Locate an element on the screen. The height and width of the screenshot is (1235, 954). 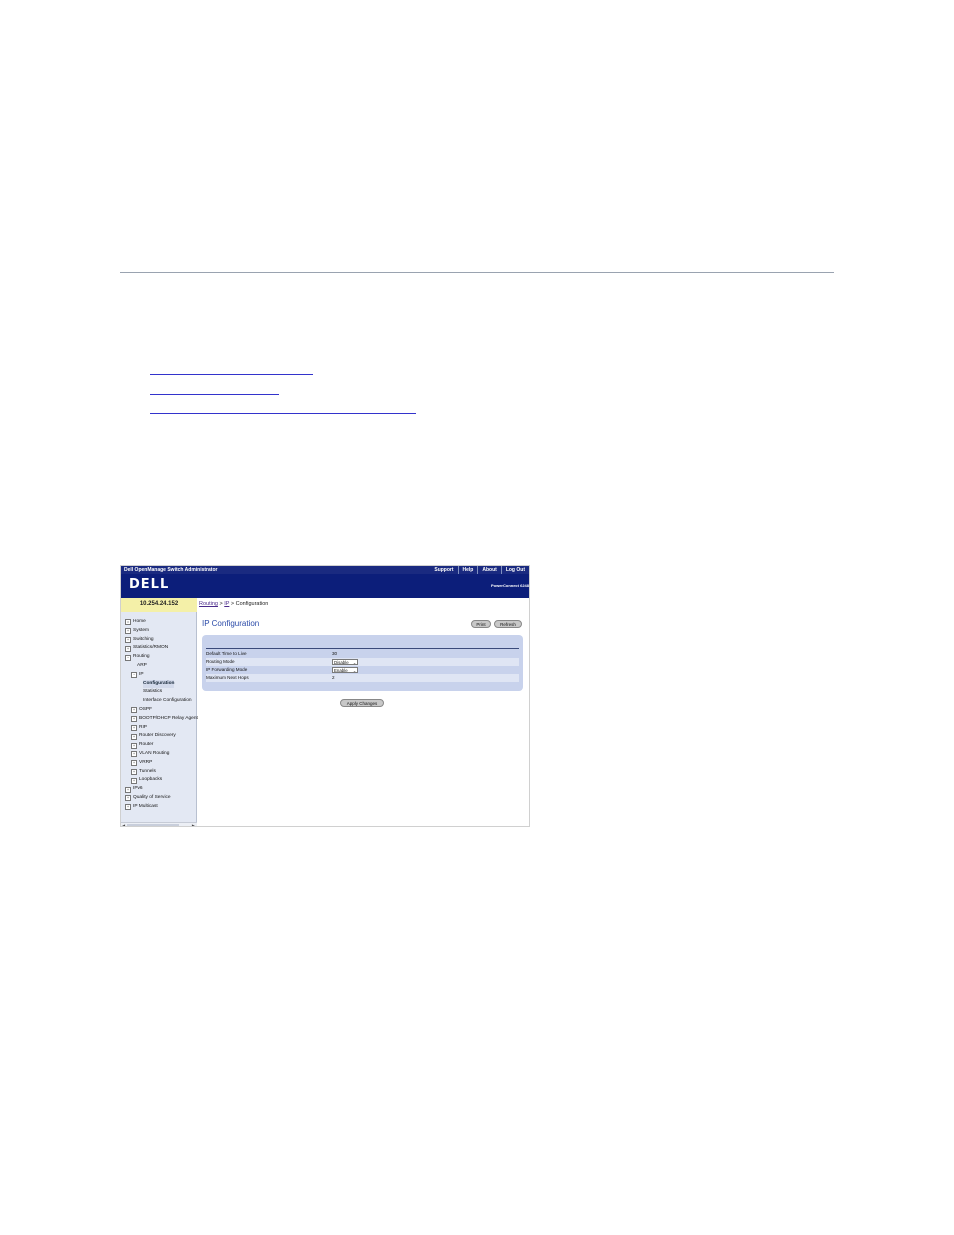
scroll-left-icon: ◀ is located at coordinates (123, 824).